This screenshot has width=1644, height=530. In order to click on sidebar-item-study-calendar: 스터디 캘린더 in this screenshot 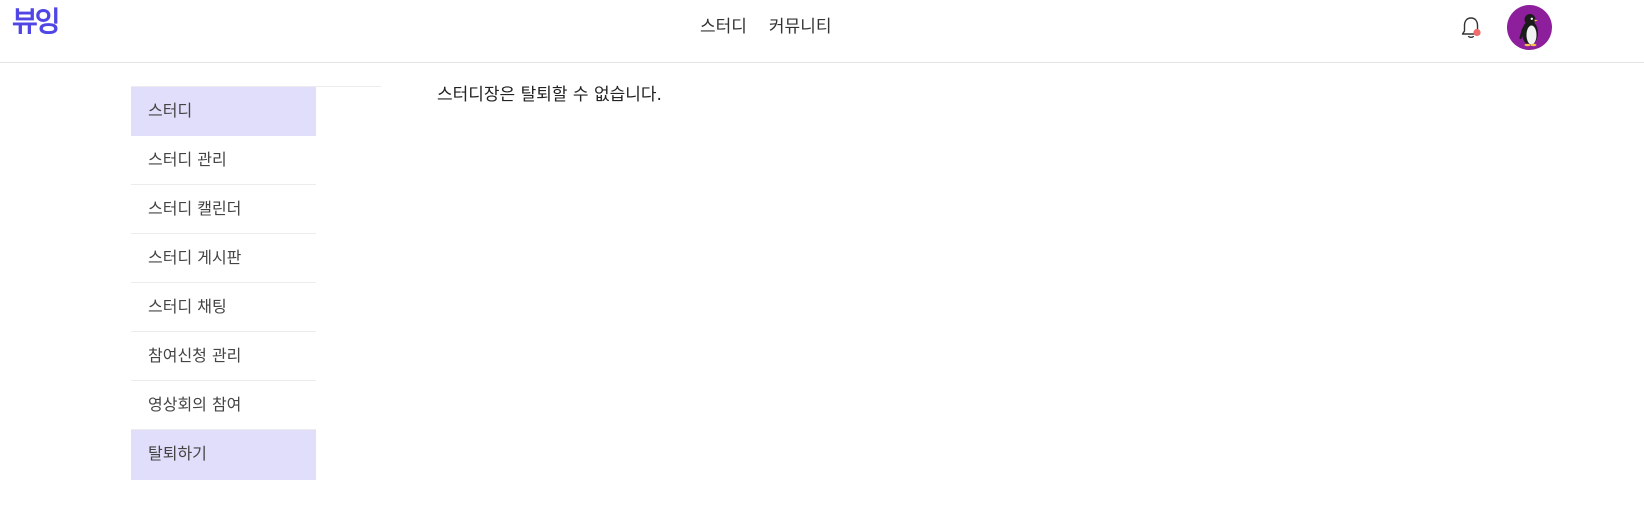, I will do `click(223, 209)`.